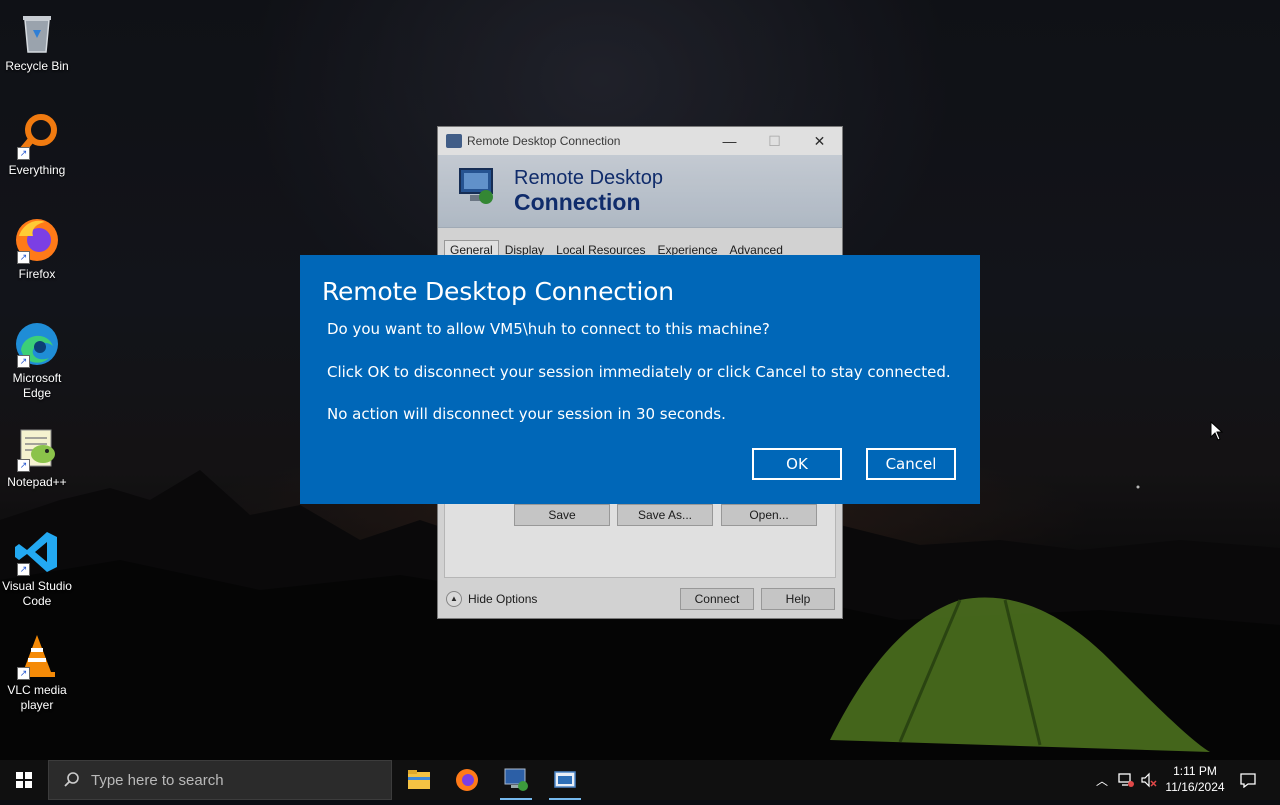 This screenshot has height=805, width=1280. What do you see at coordinates (37, 385) in the screenshot?
I see `desktop-icon-label: Microsoft Edge` at bounding box center [37, 385].